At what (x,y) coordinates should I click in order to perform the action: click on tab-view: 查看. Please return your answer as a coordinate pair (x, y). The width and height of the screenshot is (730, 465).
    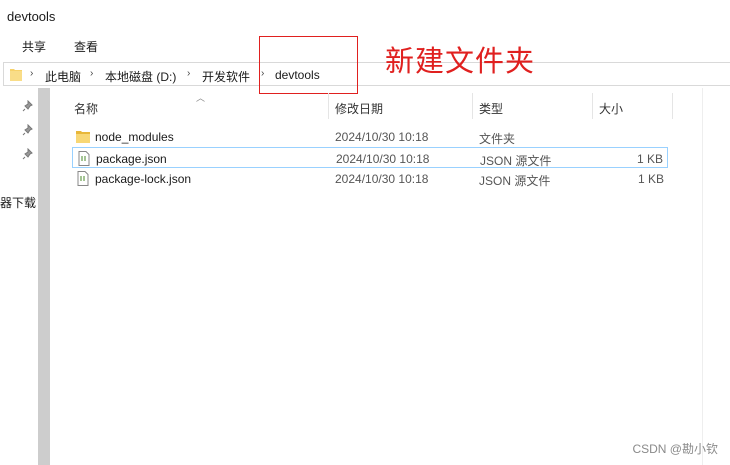
    Looking at the image, I should click on (86, 46).